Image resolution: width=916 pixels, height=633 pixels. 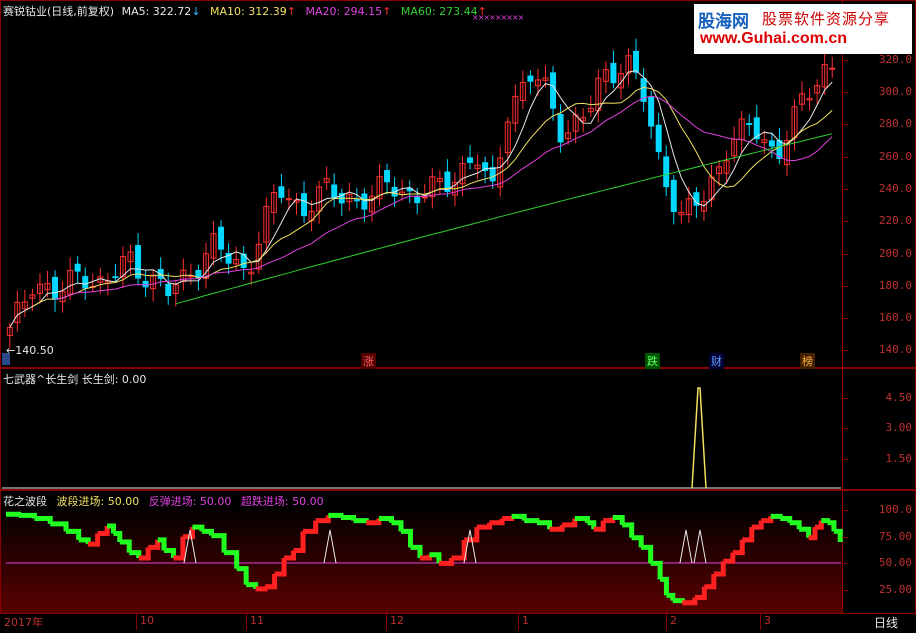 What do you see at coordinates (895, 253) in the screenshot?
I see `y-tick-label: 200.0` at bounding box center [895, 253].